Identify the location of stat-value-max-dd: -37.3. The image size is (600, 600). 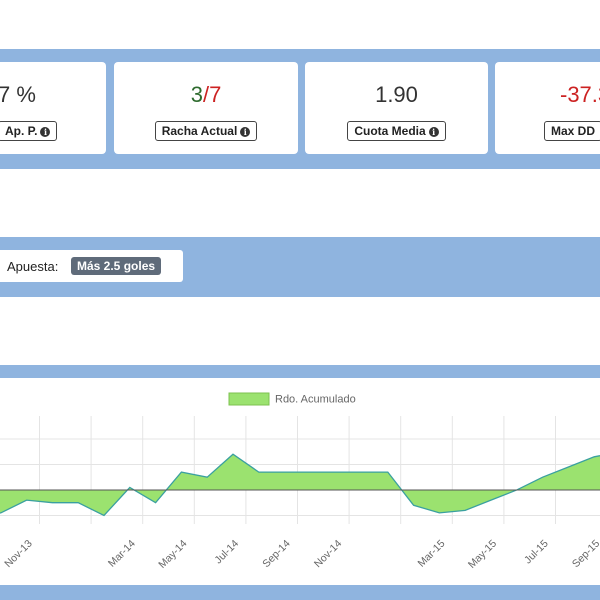
(580, 94).